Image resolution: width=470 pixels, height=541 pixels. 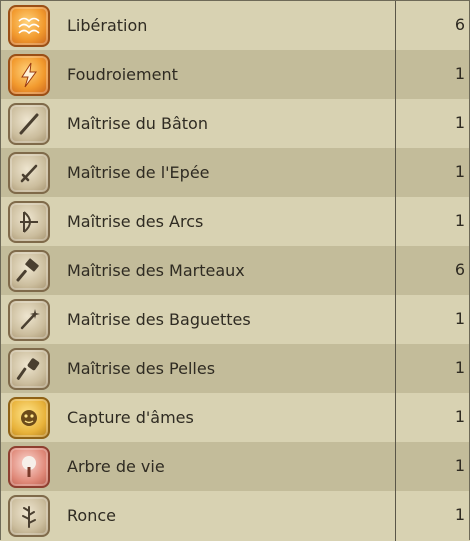 I want to click on sword-mastery-icon, so click(x=29, y=172).